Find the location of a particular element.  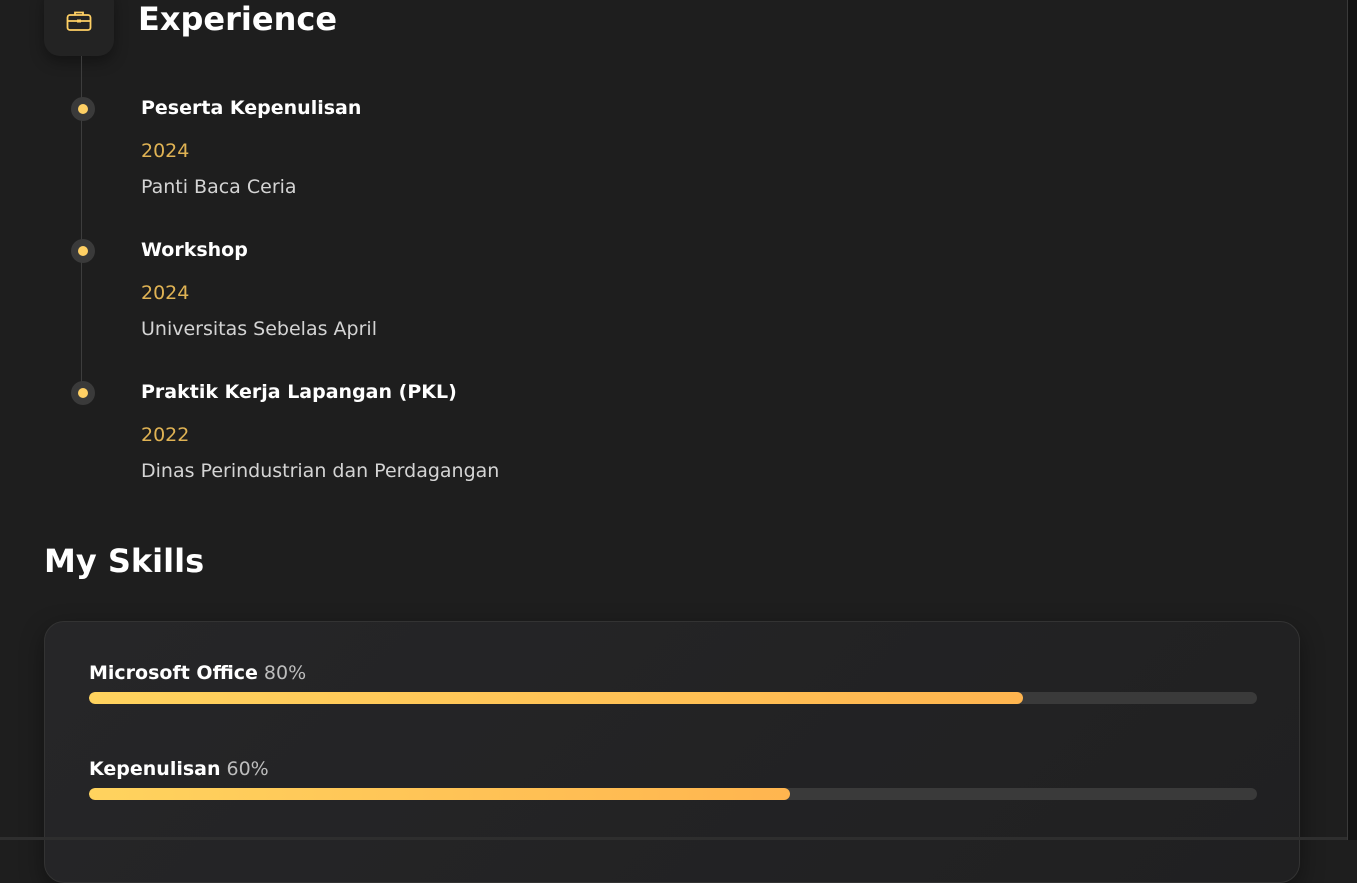

skill-percent: 60% is located at coordinates (247, 769).